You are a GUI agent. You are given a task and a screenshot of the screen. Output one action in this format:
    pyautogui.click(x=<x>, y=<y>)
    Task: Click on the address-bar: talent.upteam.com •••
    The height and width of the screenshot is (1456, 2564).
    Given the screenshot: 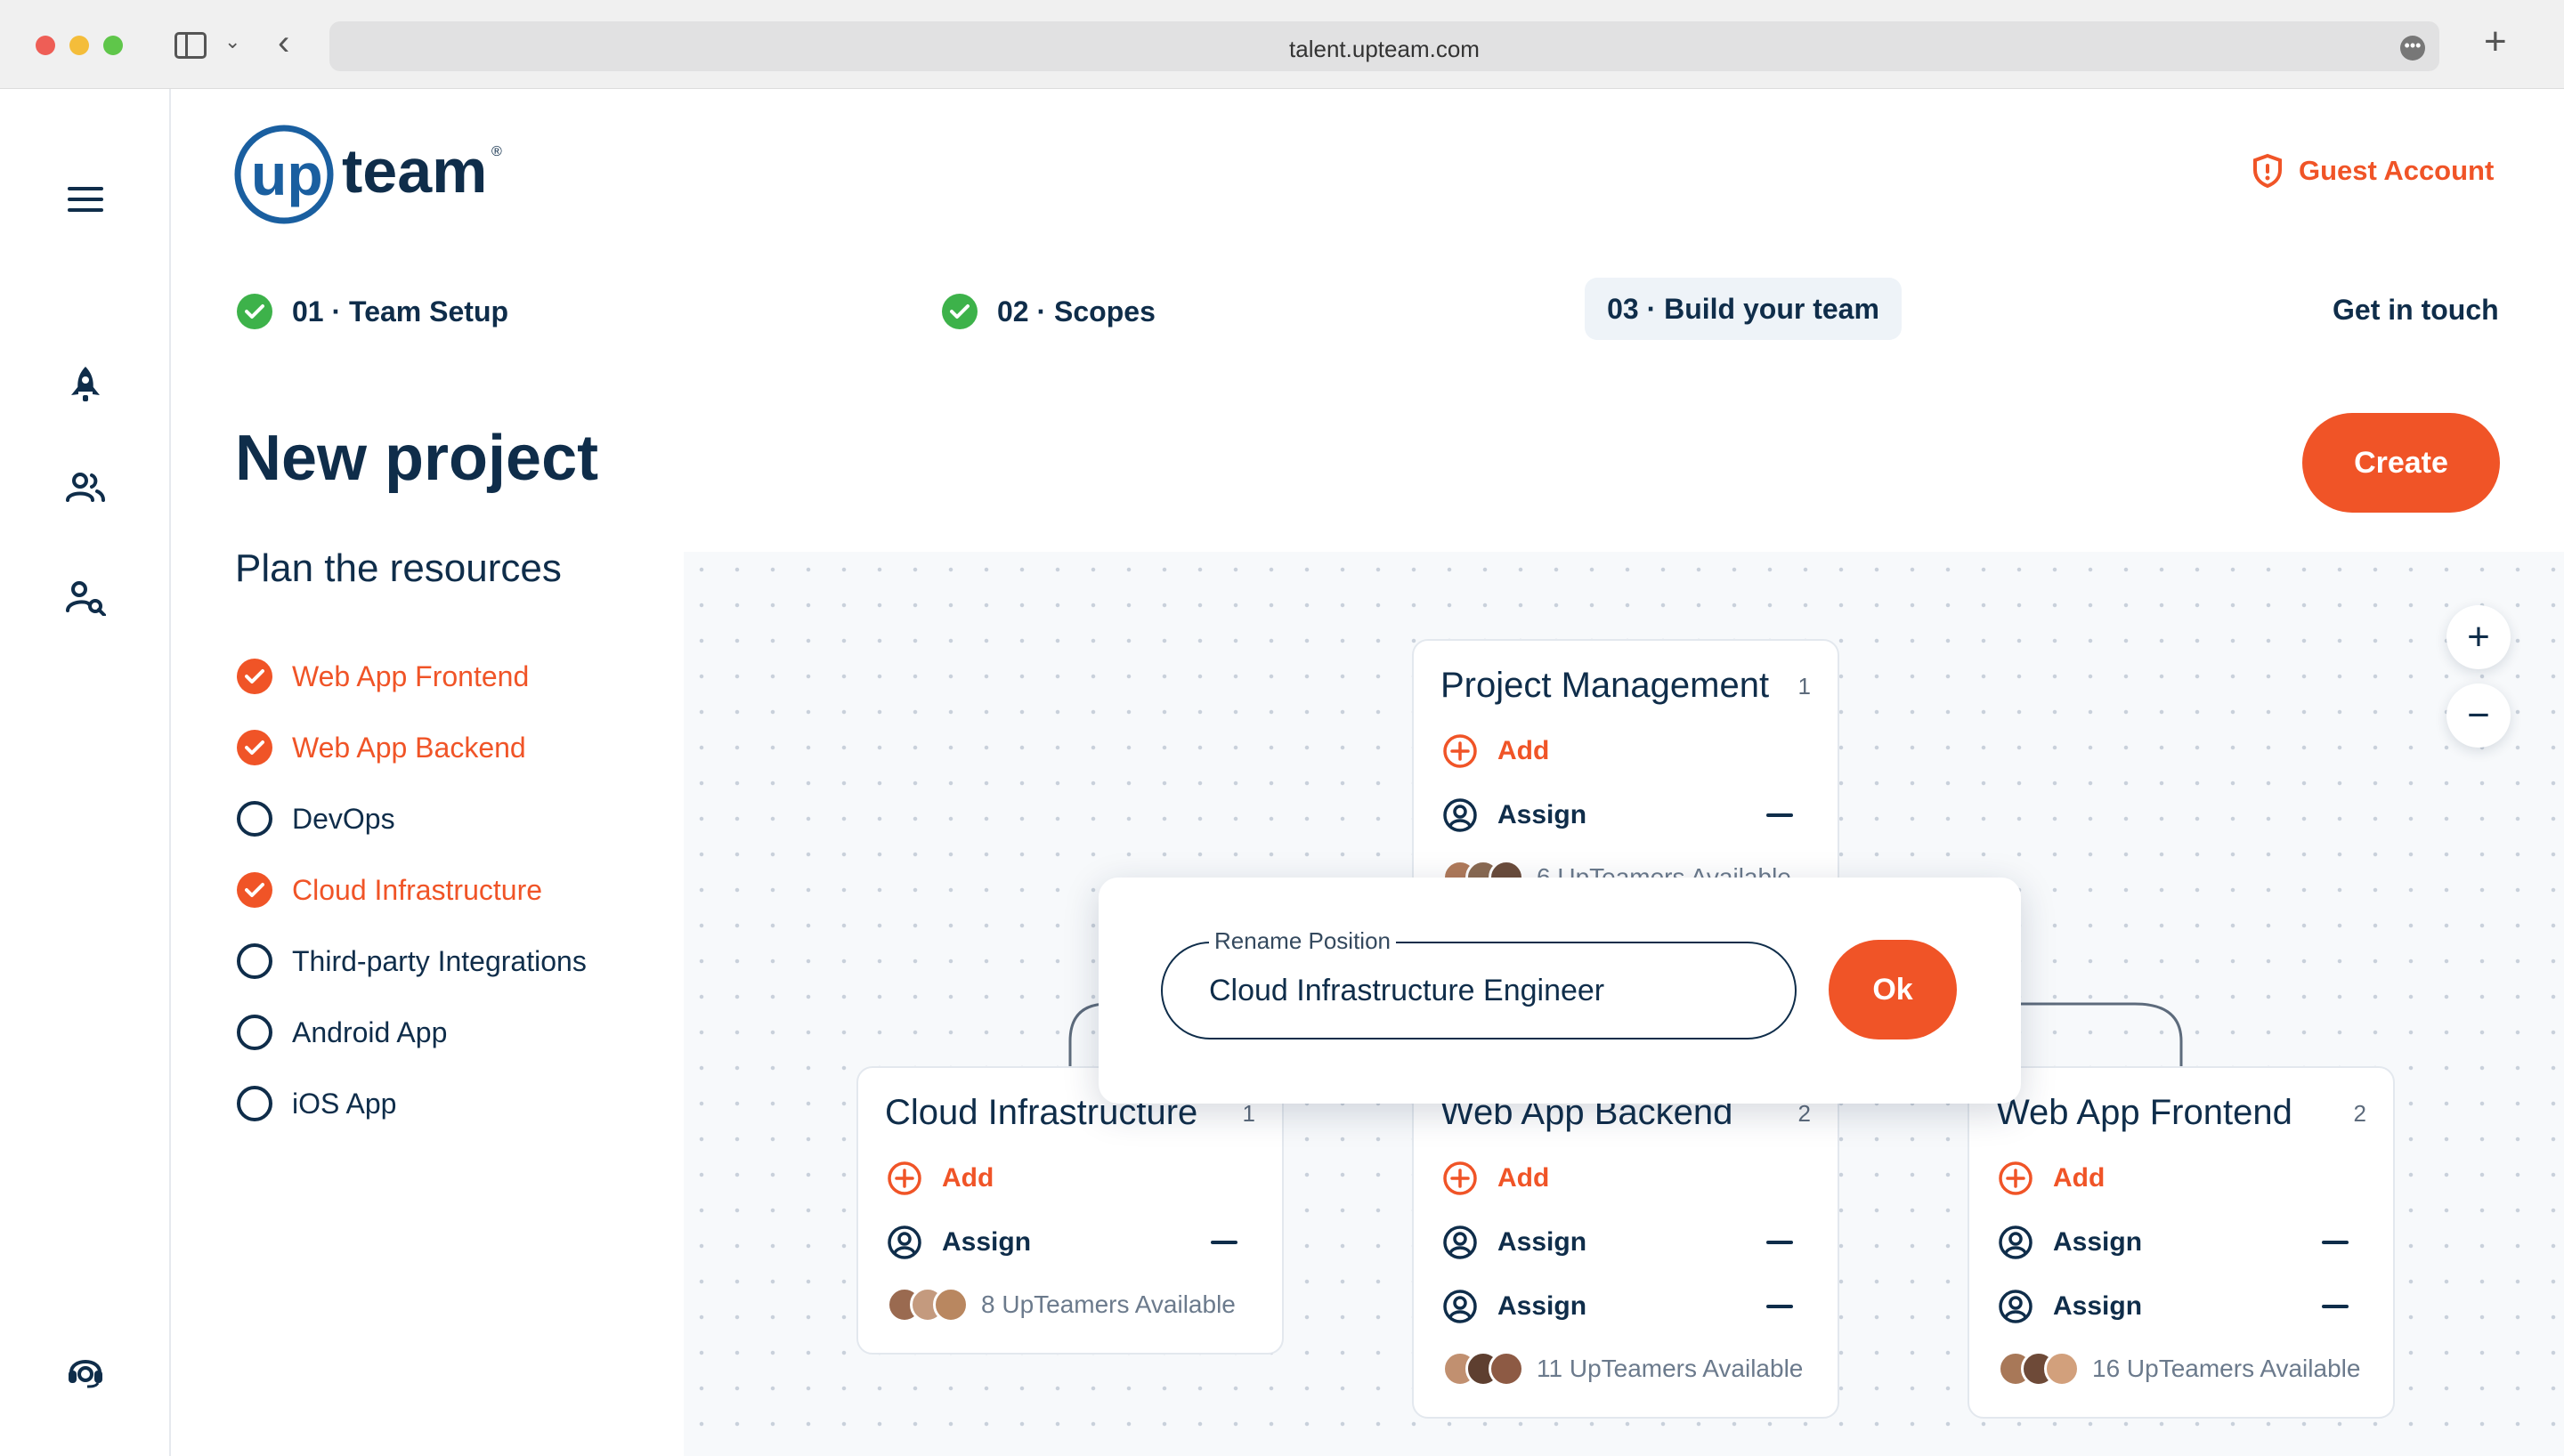 What is the action you would take?
    pyautogui.click(x=1384, y=46)
    